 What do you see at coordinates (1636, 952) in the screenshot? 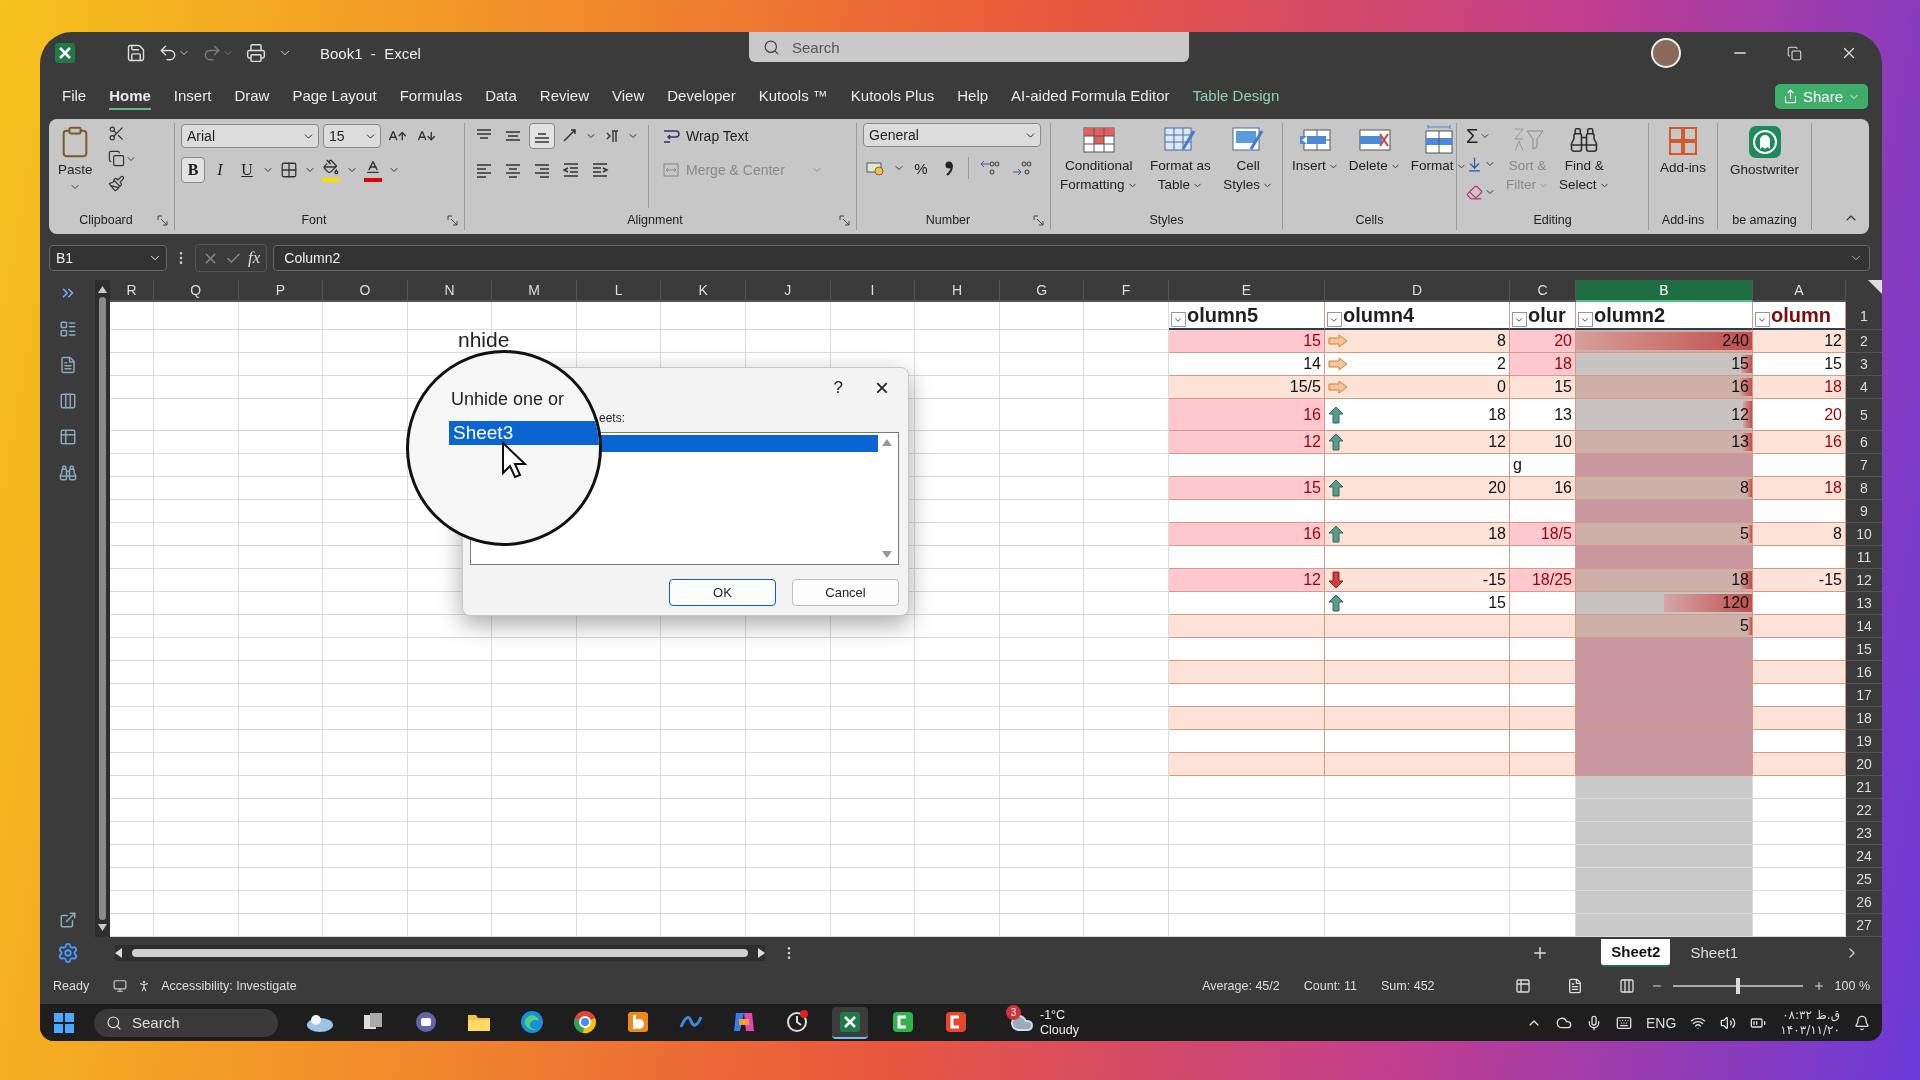
I see `sheet-tab: Sheet2` at bounding box center [1636, 952].